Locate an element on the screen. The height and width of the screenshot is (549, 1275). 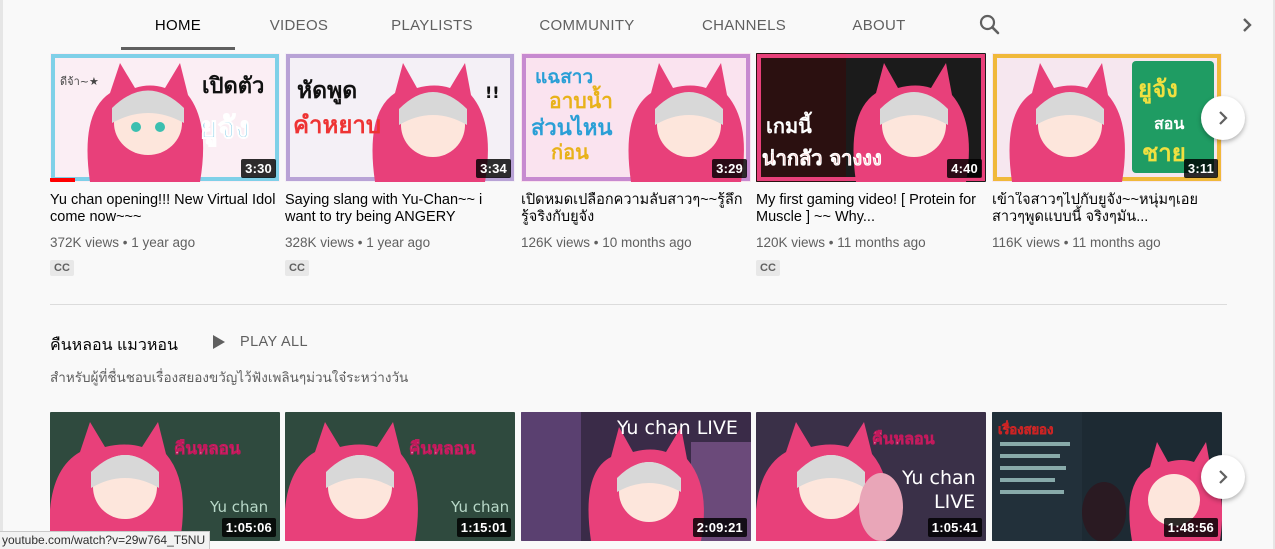
playlist-next-button is located at coordinates (1223, 477).